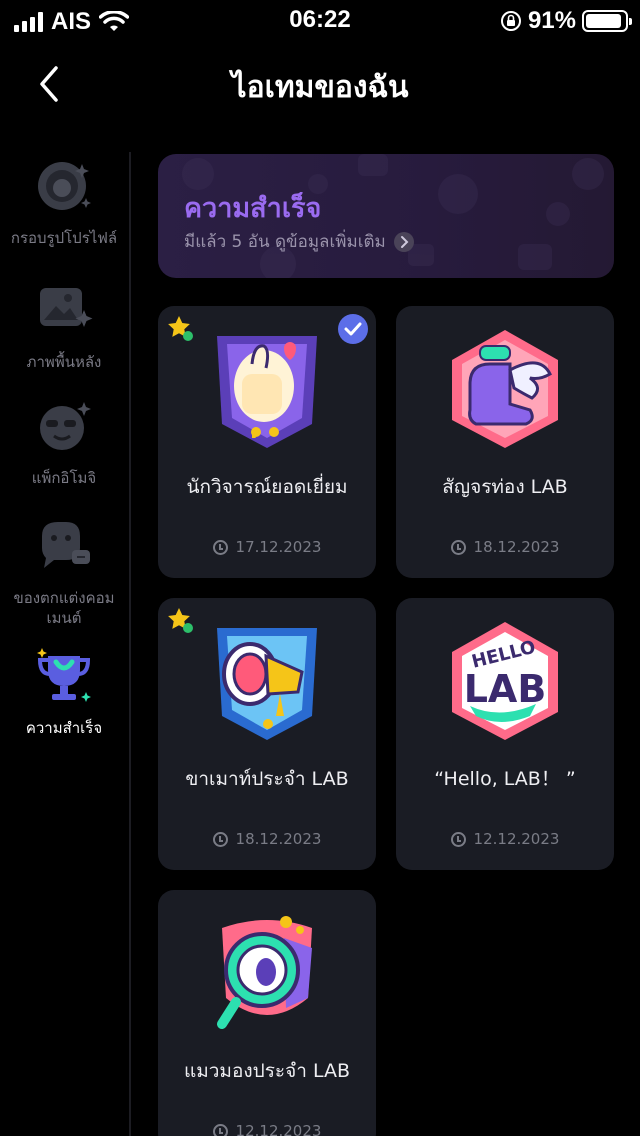 This screenshot has width=640, height=1136. I want to click on emoji-pack-icon, so click(65, 426).